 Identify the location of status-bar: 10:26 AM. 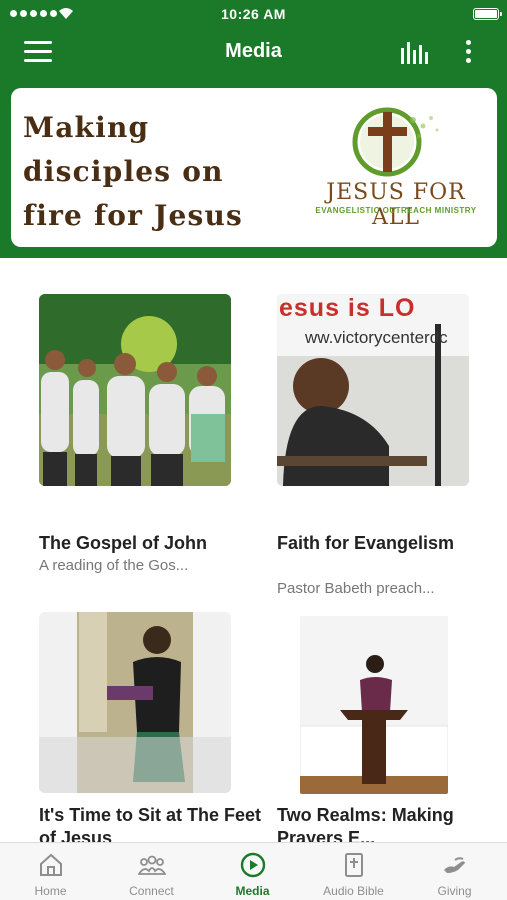
(253, 14).